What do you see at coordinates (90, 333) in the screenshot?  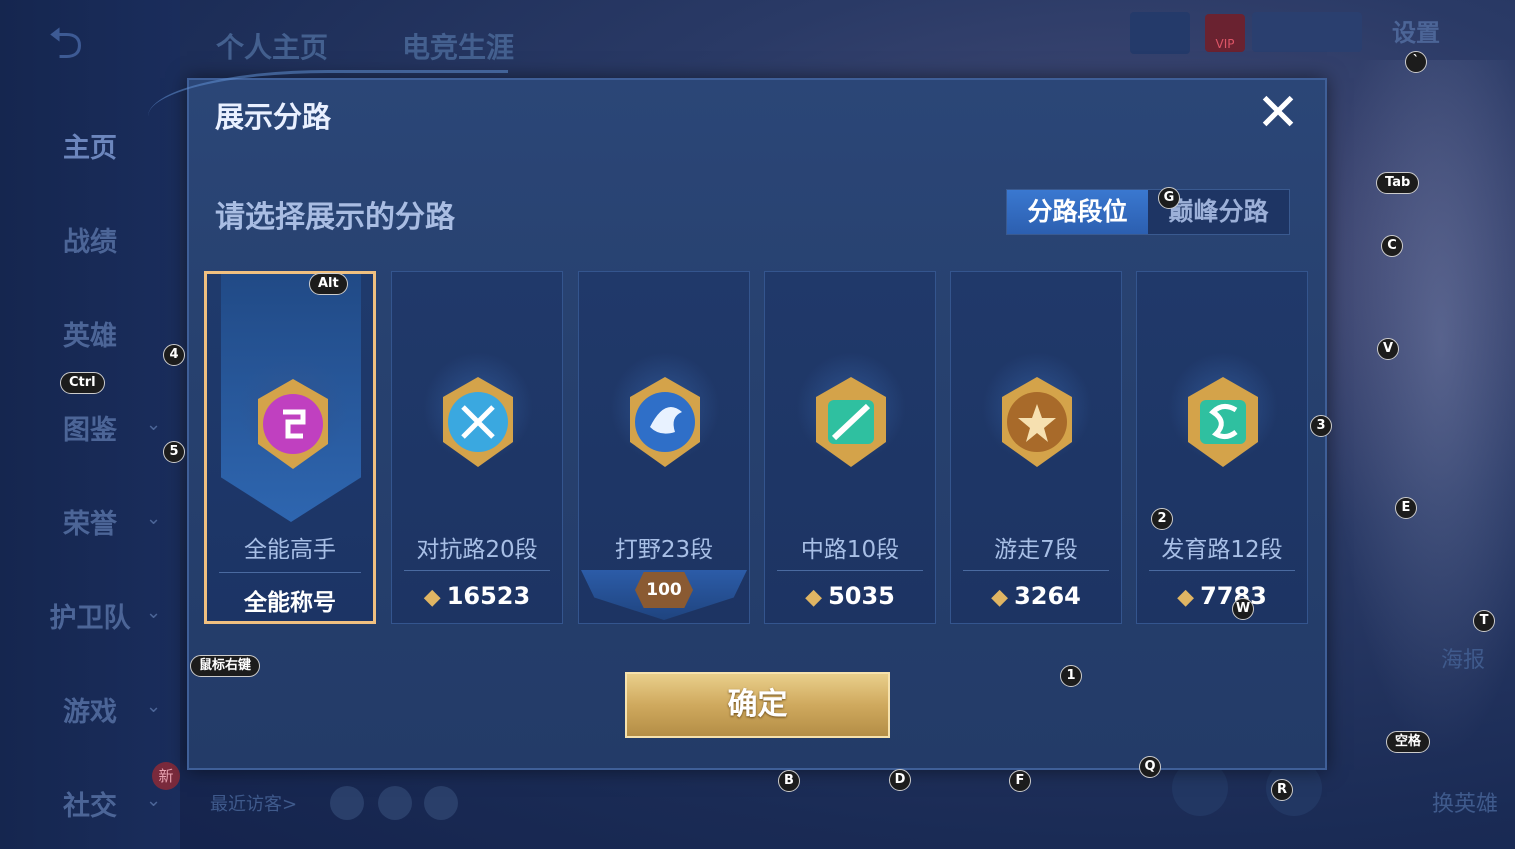 I see `nav-heroes: 英雄` at bounding box center [90, 333].